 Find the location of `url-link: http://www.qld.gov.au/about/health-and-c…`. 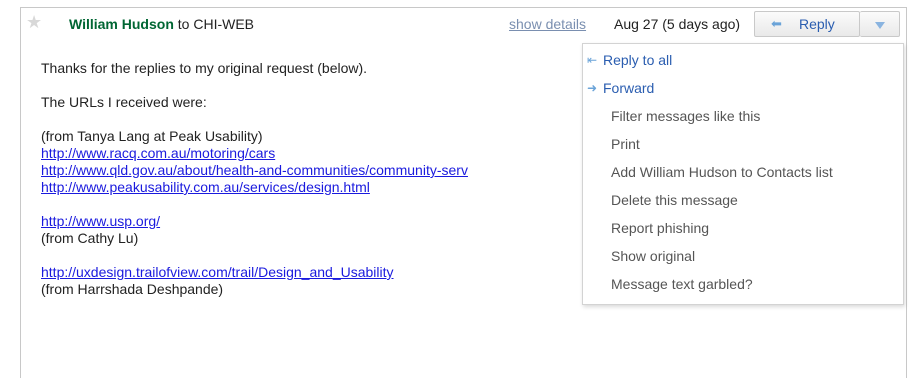

url-link: http://www.qld.gov.au/about/health-and-c… is located at coordinates (254, 170).